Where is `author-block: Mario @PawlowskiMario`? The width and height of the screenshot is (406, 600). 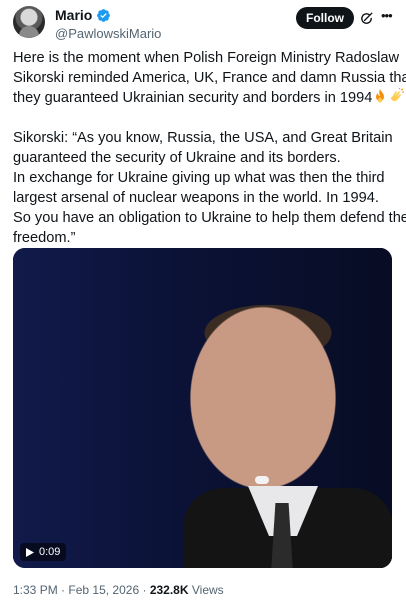 author-block: Mario @PawlowskiMario is located at coordinates (108, 24).